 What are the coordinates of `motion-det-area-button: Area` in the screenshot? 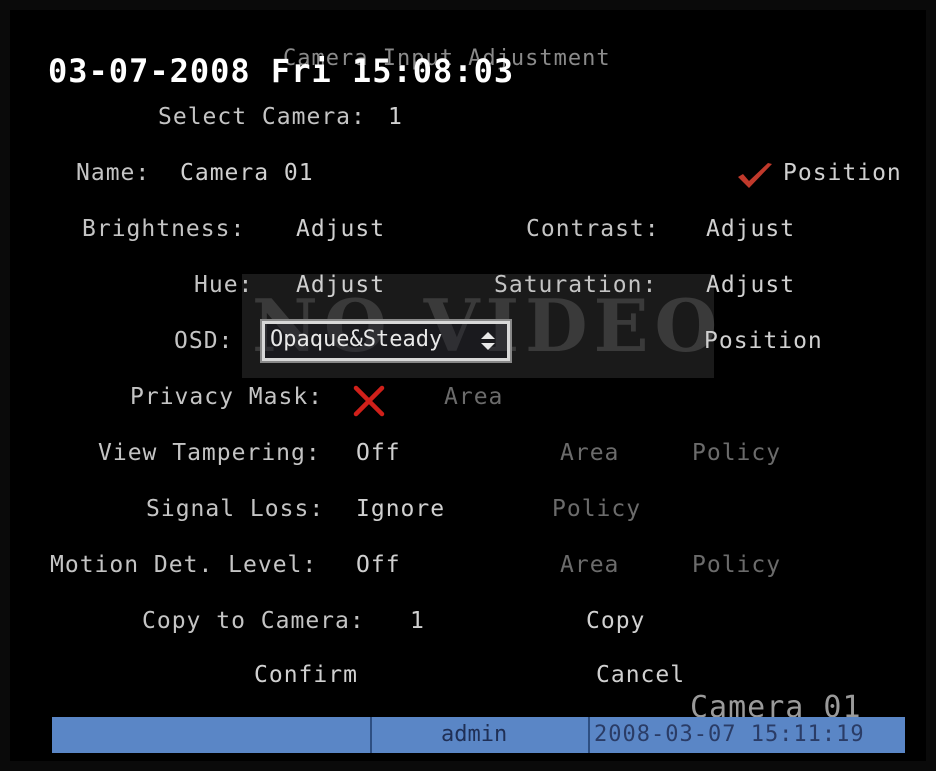 It's located at (589, 565).